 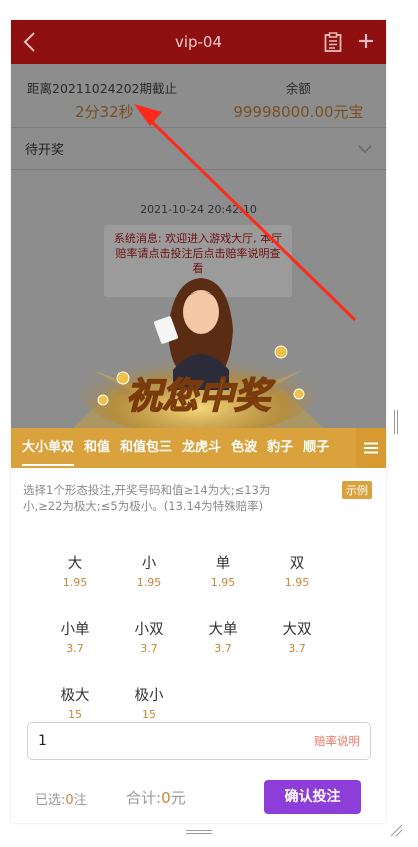 What do you see at coordinates (297, 564) in the screenshot?
I see `bet-option-name: 双` at bounding box center [297, 564].